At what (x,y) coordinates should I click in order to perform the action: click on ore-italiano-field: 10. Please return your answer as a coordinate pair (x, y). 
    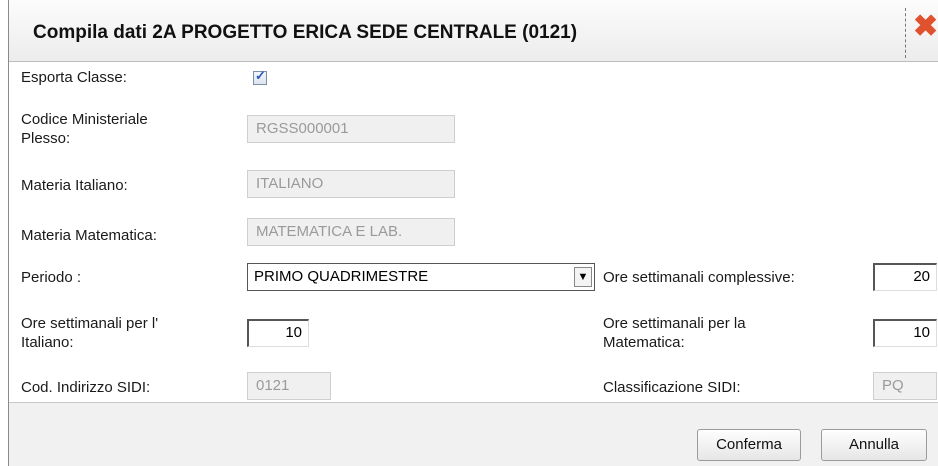
    Looking at the image, I should click on (278, 333).